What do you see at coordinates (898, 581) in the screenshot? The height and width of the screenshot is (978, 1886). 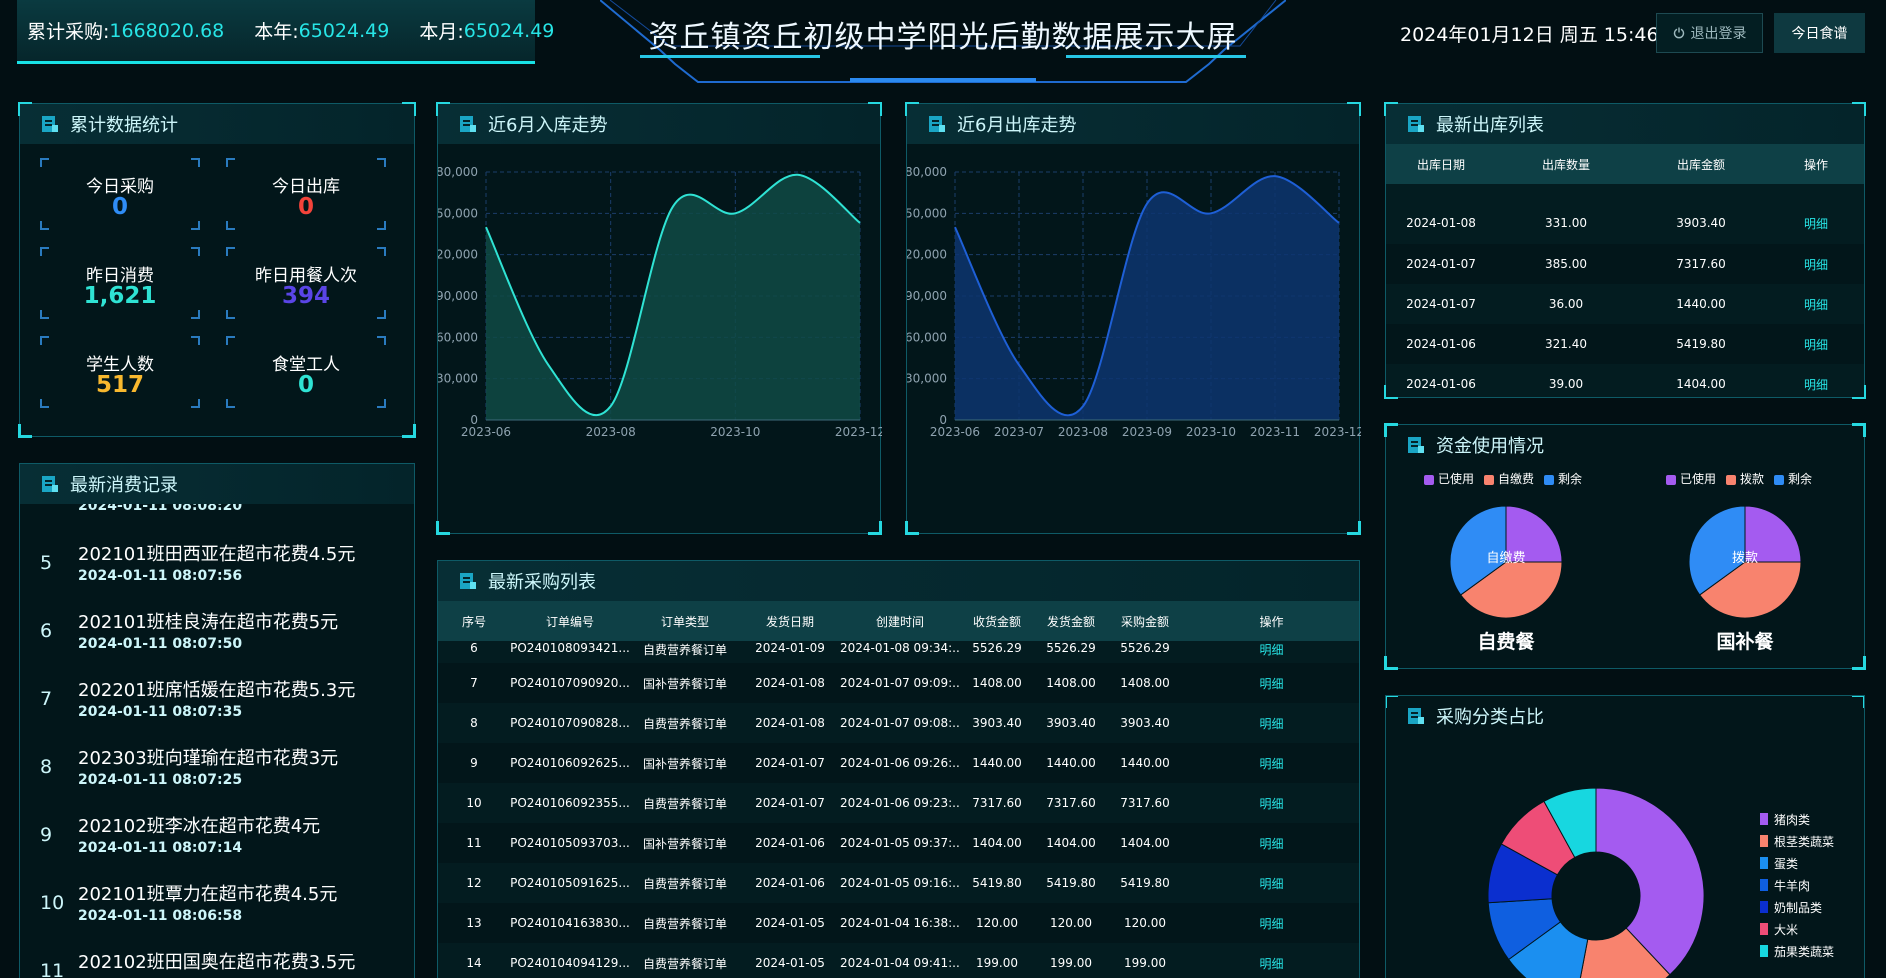 I see `purchase-panel-title: 最新采购列表` at bounding box center [898, 581].